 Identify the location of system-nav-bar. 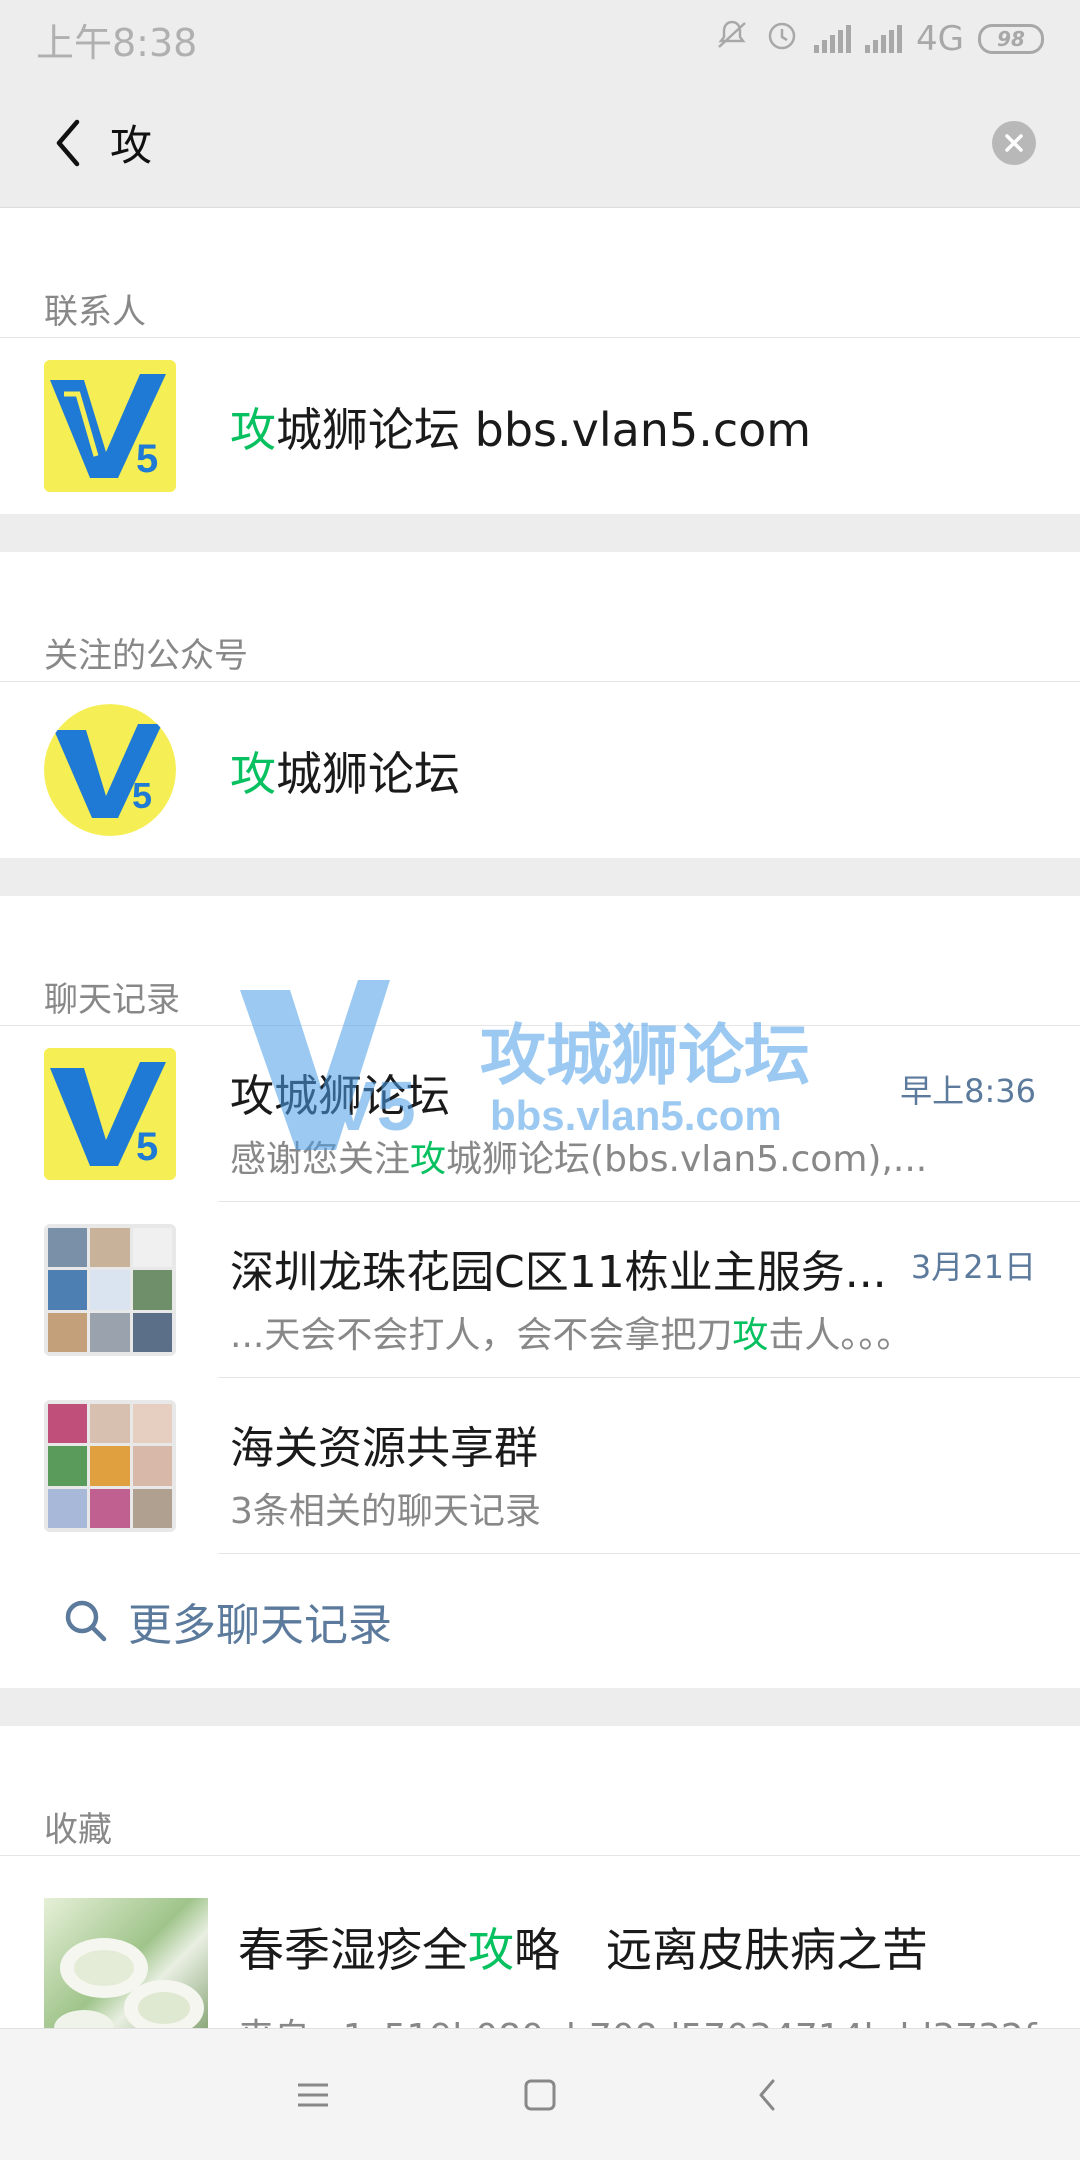
(540, 2094).